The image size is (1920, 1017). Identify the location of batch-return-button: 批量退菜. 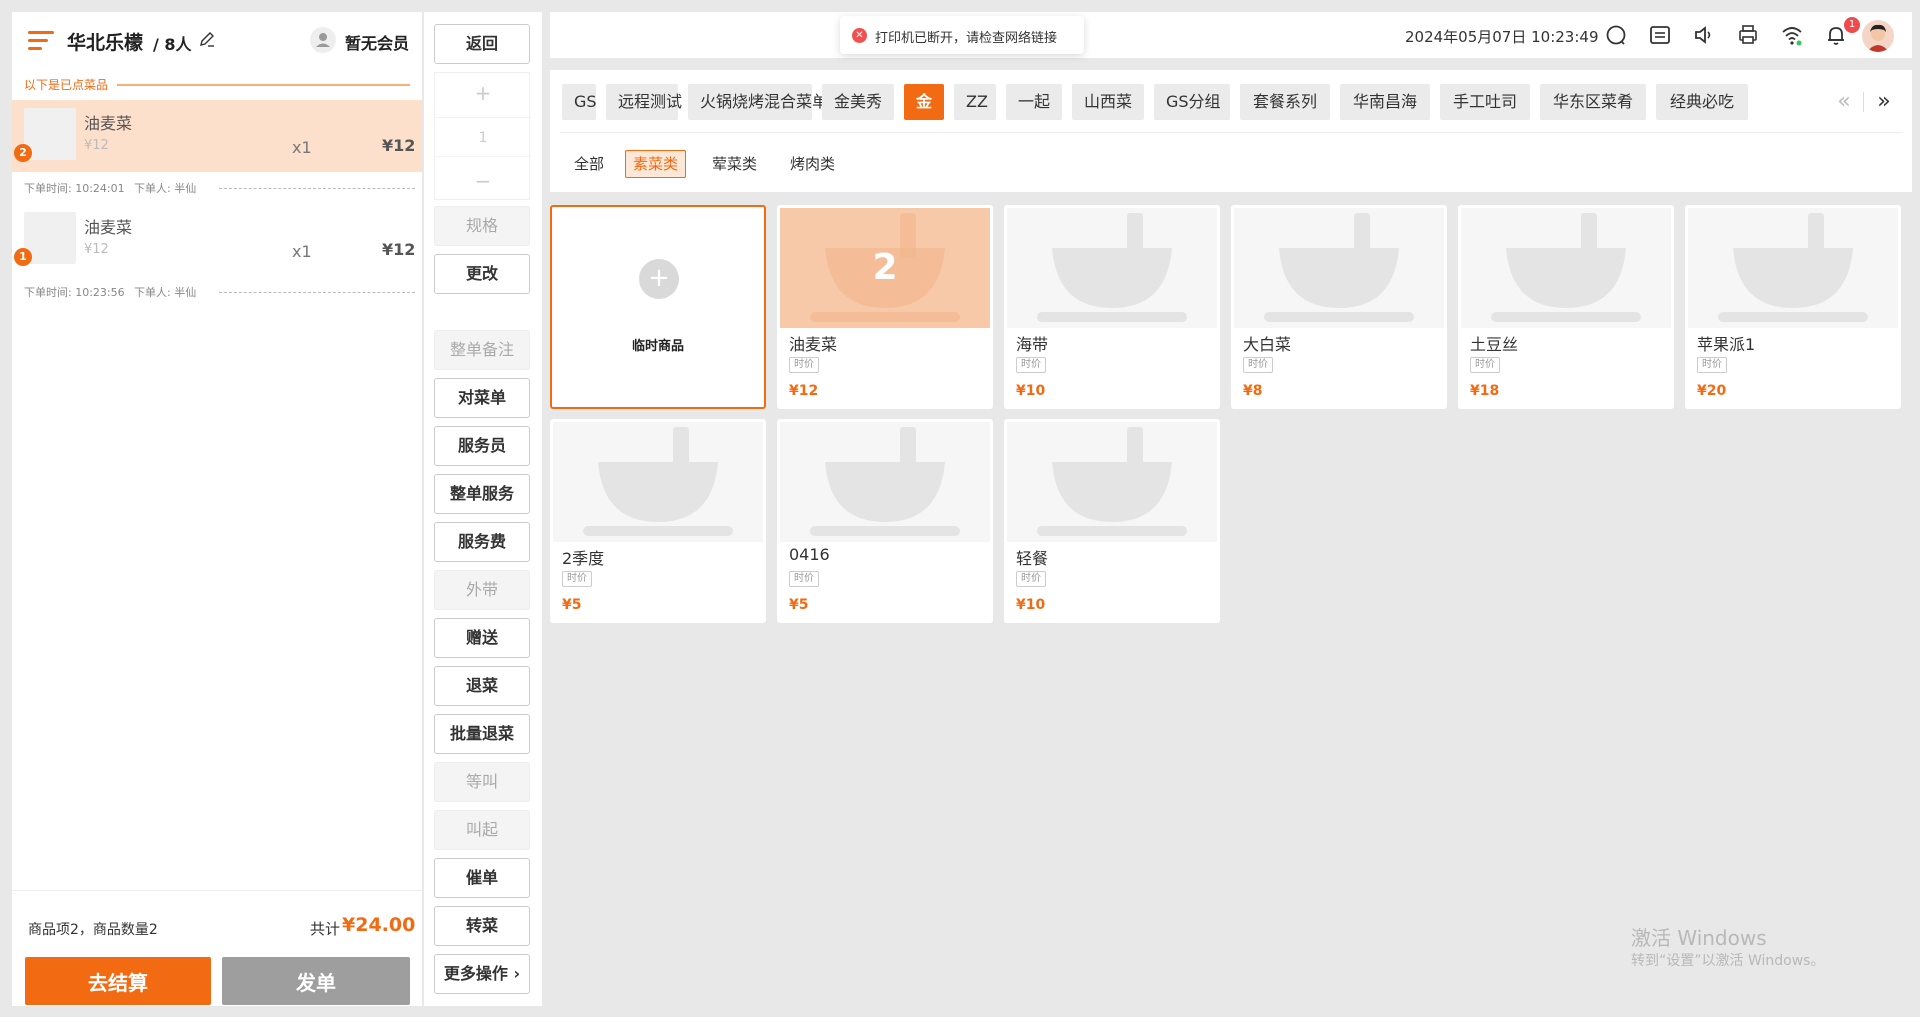
(482, 734).